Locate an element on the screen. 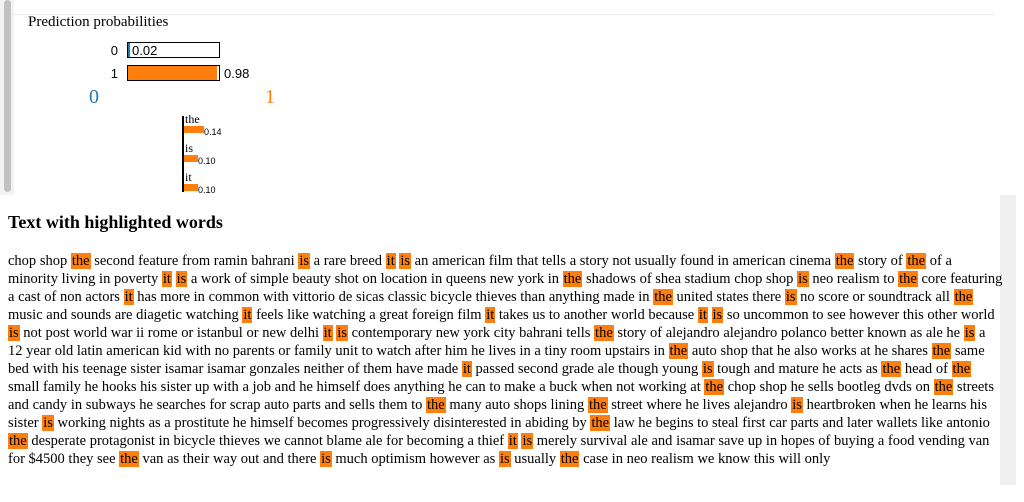  class-1-probability-bar is located at coordinates (173, 73).